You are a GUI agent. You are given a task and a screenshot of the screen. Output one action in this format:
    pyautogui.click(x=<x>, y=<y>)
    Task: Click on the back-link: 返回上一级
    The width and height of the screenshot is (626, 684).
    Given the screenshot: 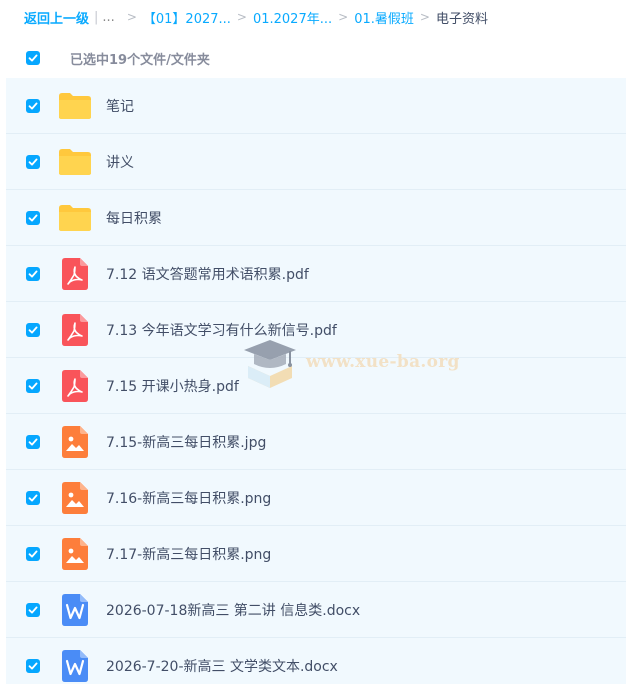 What is the action you would take?
    pyautogui.click(x=56, y=17)
    